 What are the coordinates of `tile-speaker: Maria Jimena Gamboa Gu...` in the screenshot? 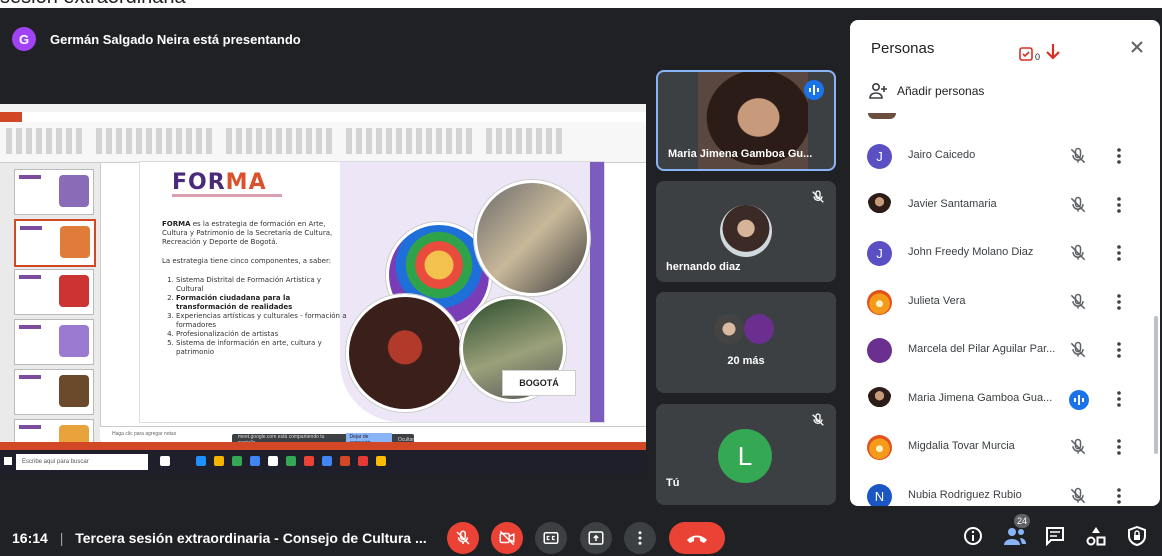 It's located at (746, 120).